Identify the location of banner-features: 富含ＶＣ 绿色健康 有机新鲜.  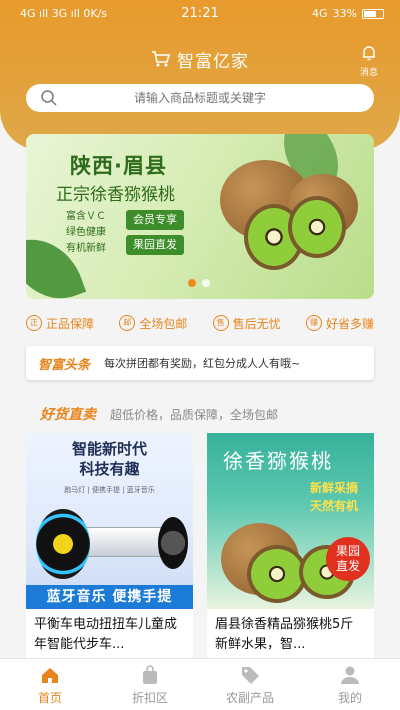
(86, 233).